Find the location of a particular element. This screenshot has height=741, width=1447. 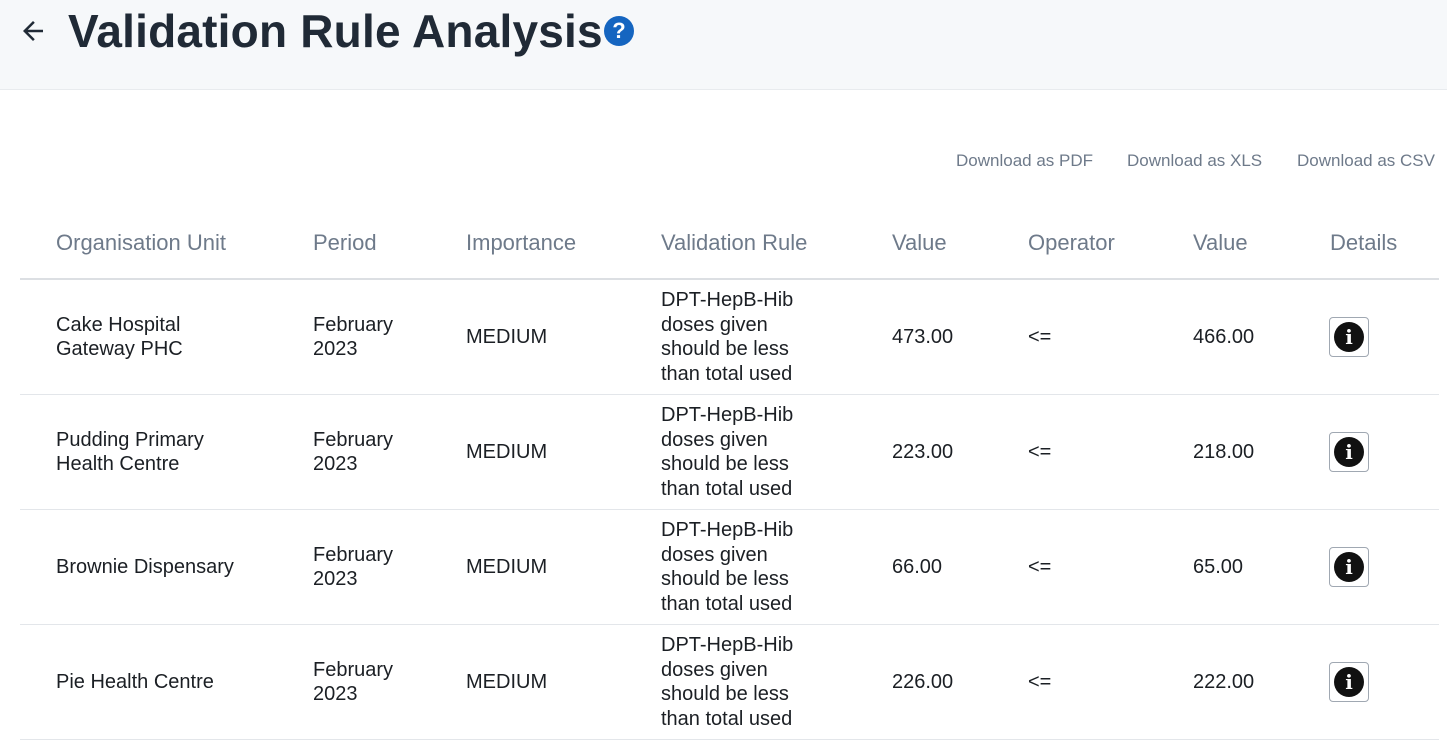

back-button is located at coordinates (33, 31).